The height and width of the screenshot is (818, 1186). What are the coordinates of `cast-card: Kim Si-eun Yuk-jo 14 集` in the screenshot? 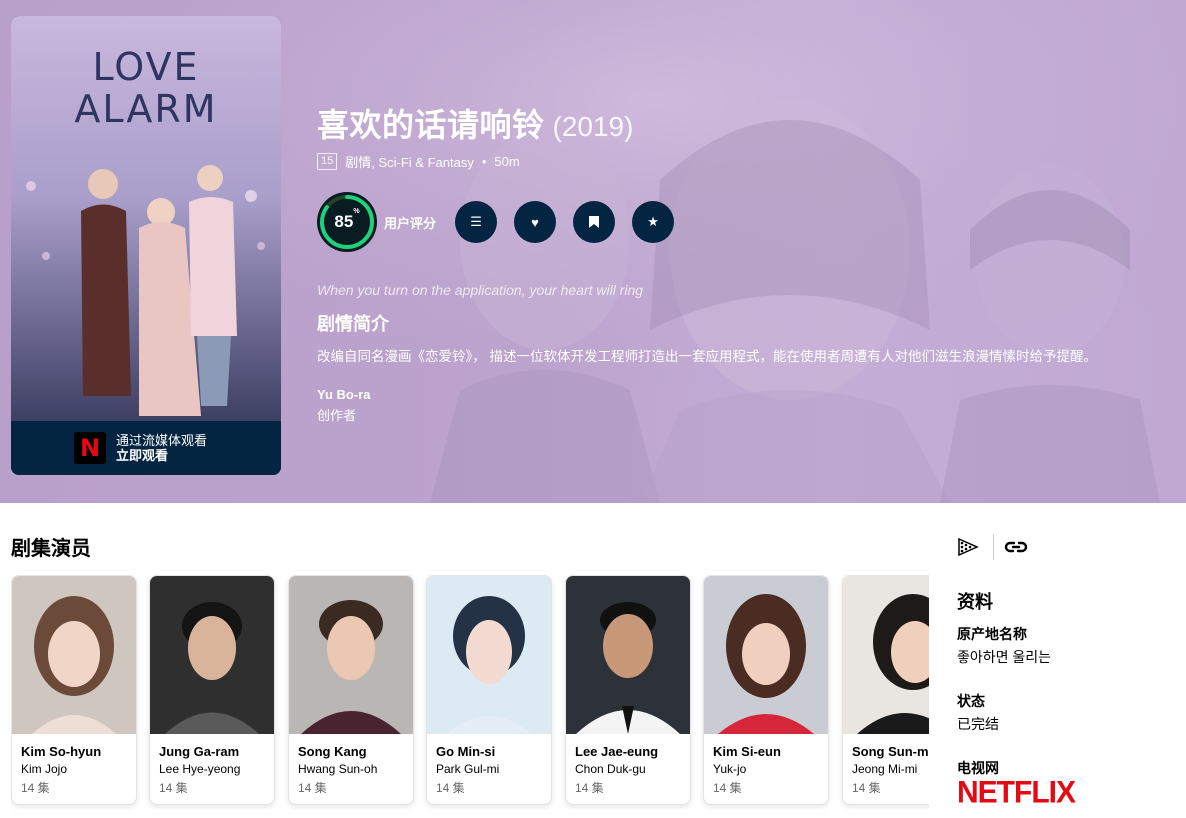 It's located at (766, 690).